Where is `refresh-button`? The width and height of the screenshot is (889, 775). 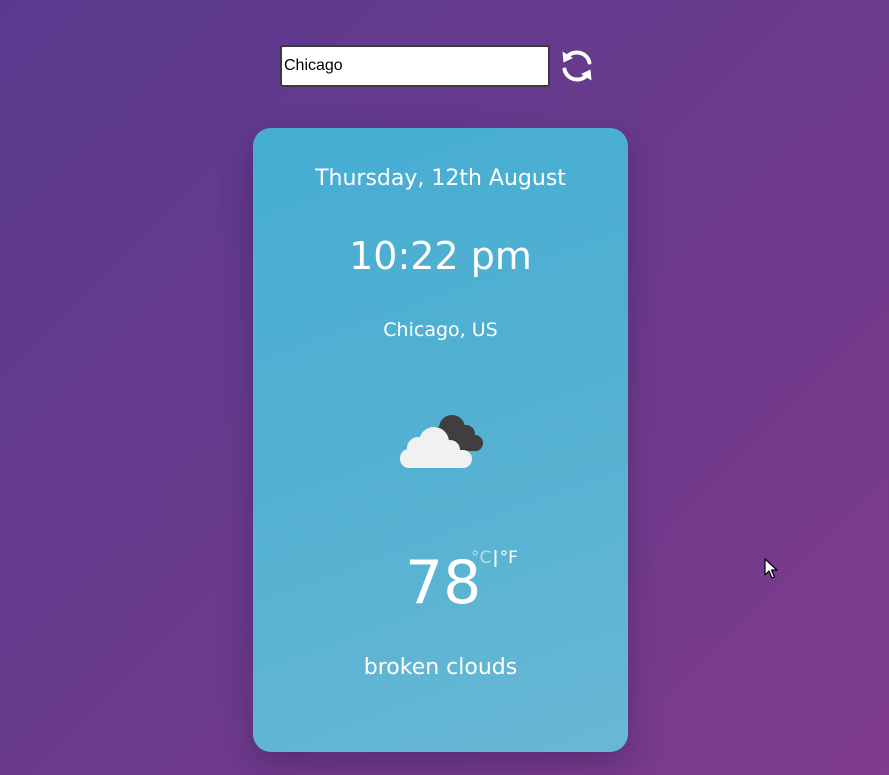
refresh-button is located at coordinates (577, 66).